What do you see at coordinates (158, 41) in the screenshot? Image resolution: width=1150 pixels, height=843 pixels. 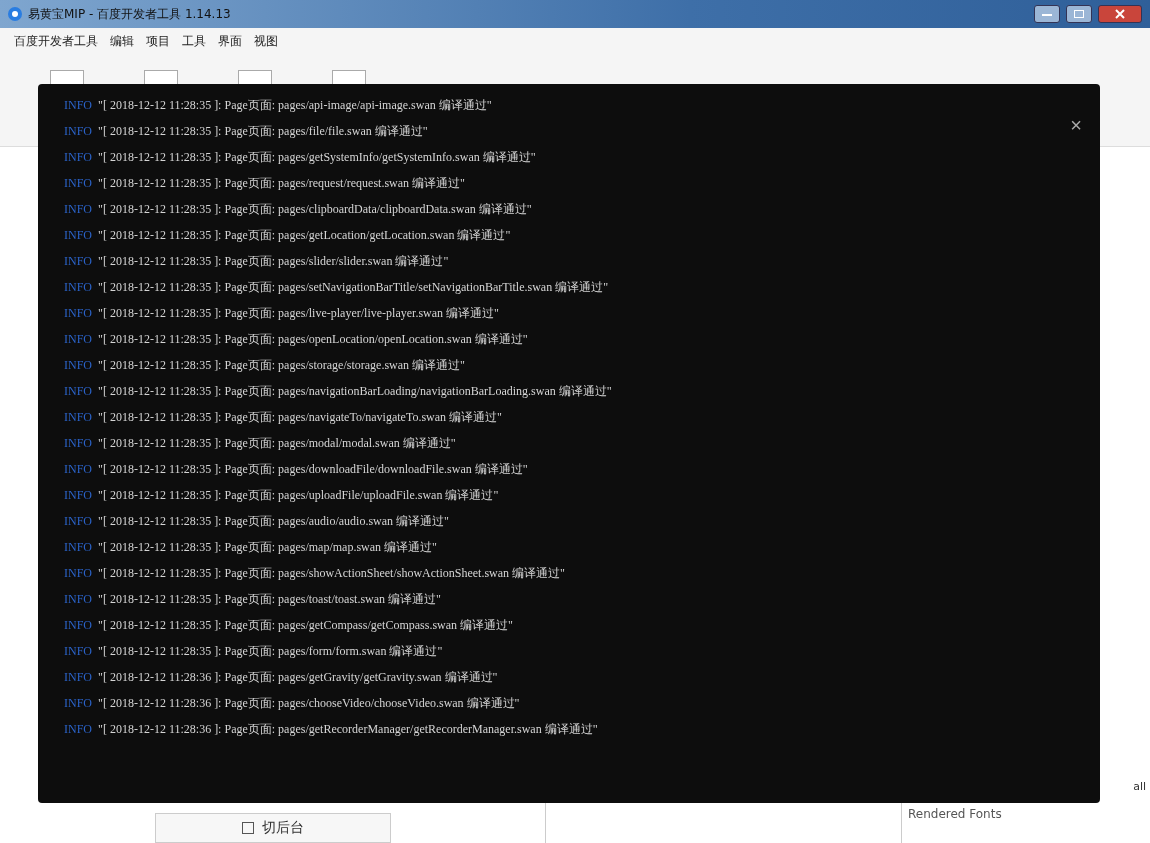 I see `menu-item: 项目` at bounding box center [158, 41].